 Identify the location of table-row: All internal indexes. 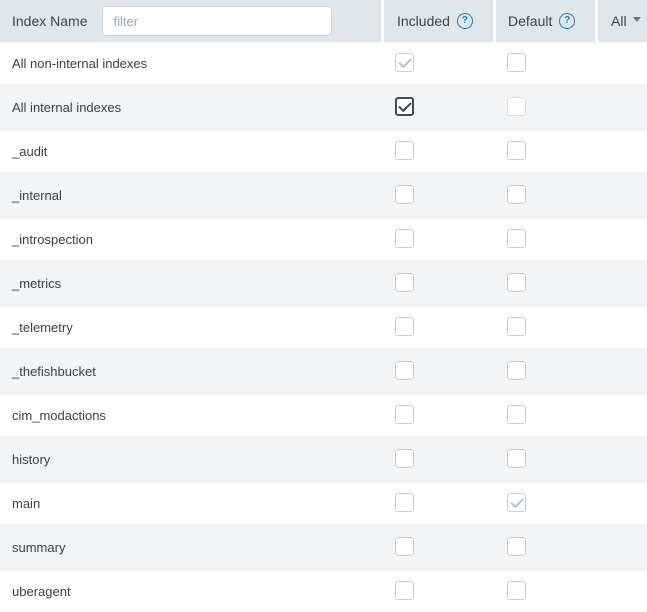
(323, 108).